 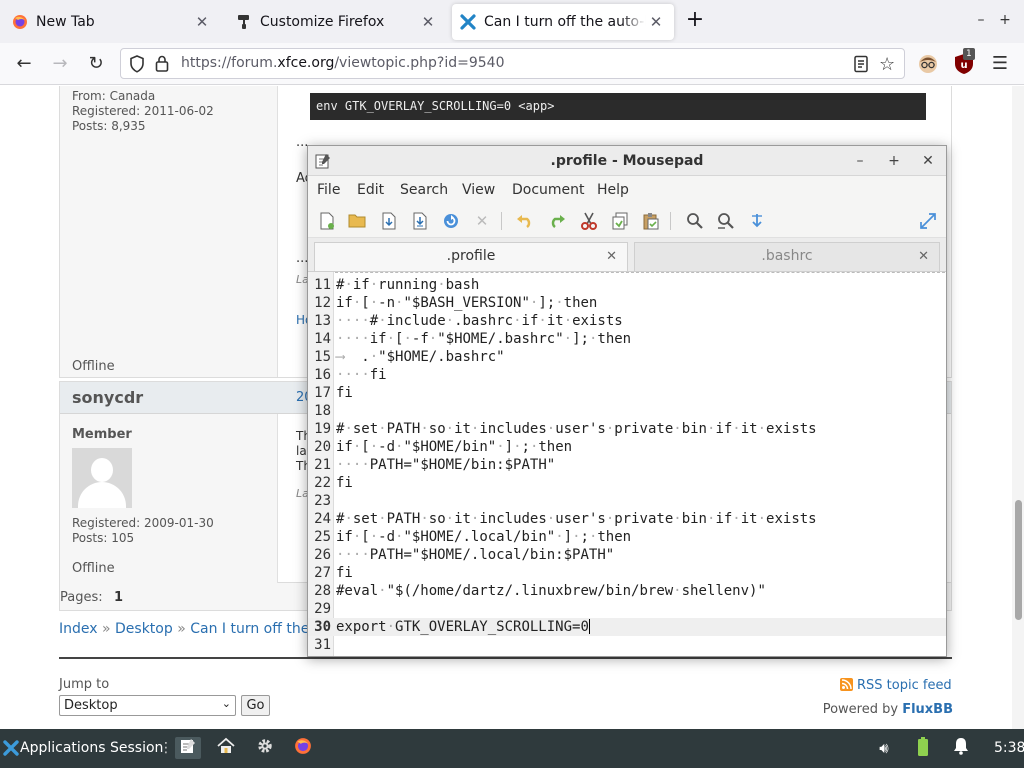 I want to click on paste-icon, so click(x=651, y=221).